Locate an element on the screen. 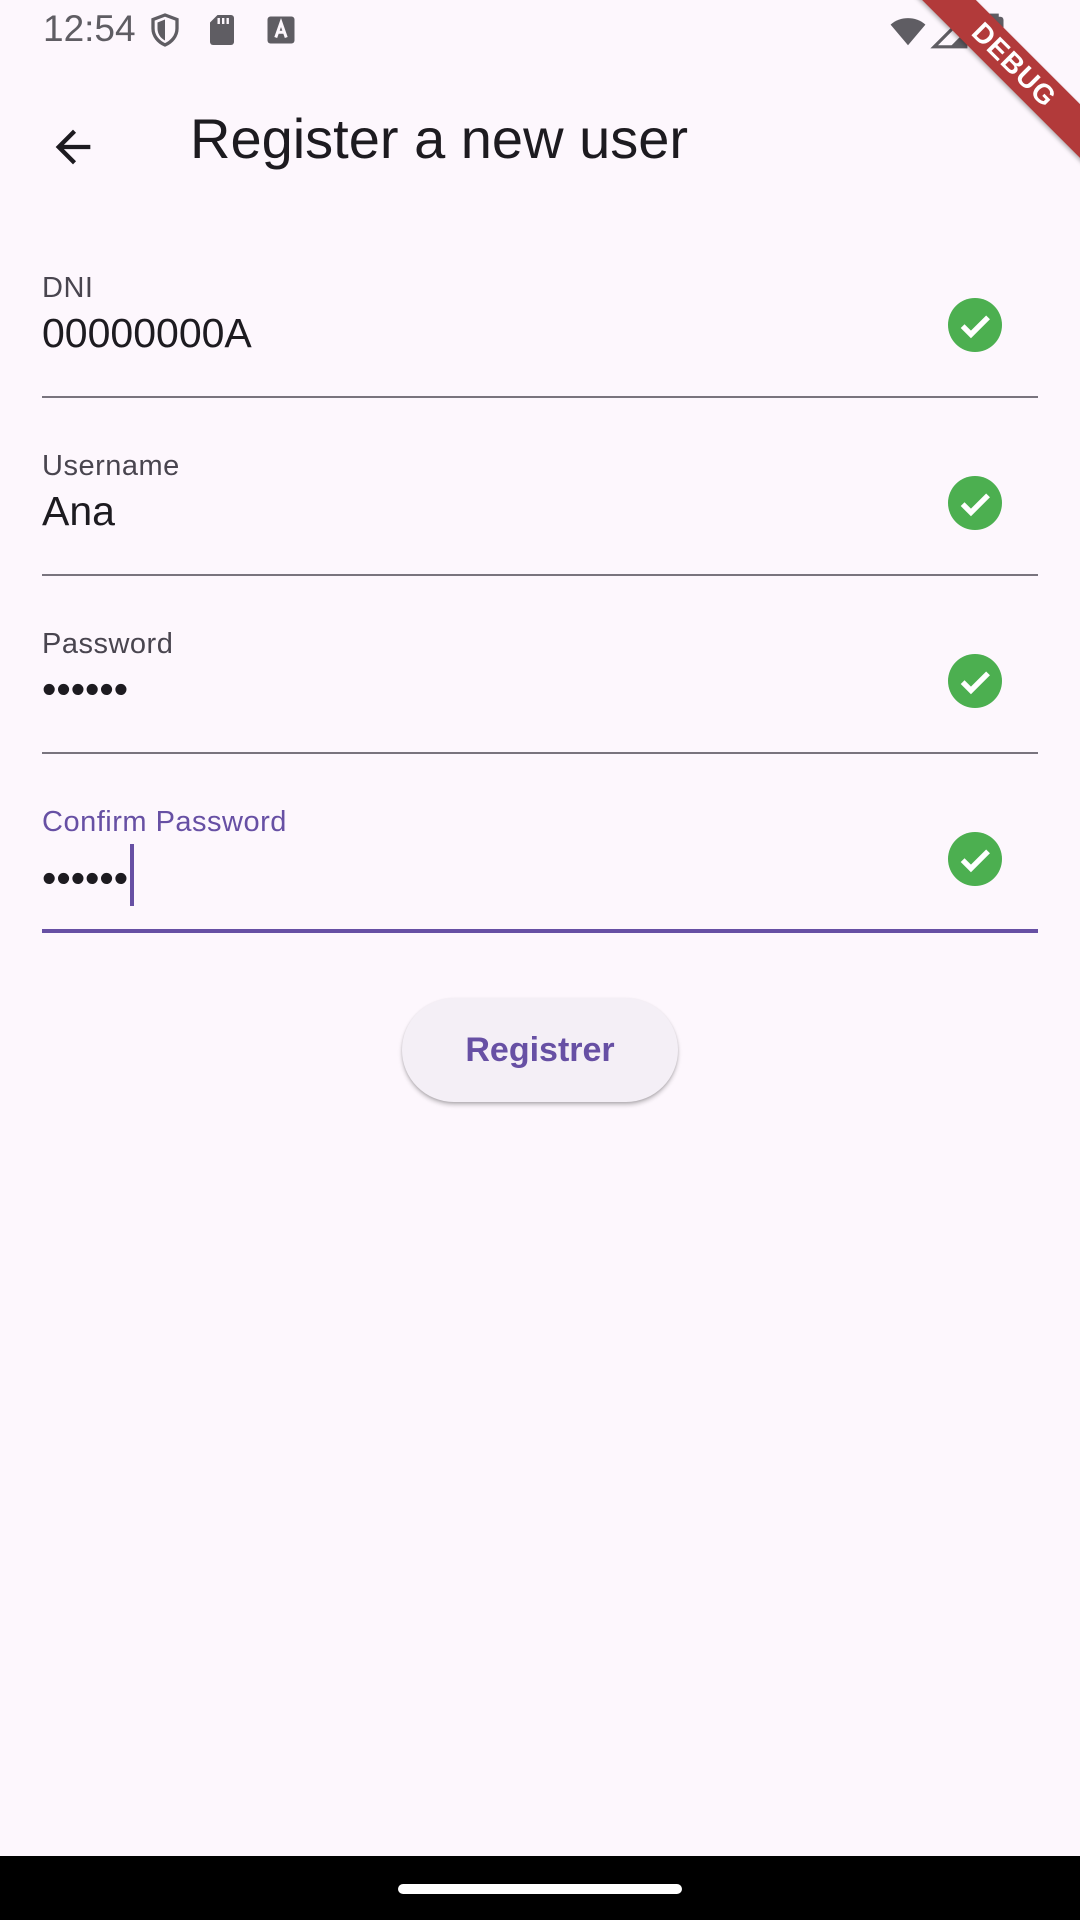  back-button is located at coordinates (73, 147).